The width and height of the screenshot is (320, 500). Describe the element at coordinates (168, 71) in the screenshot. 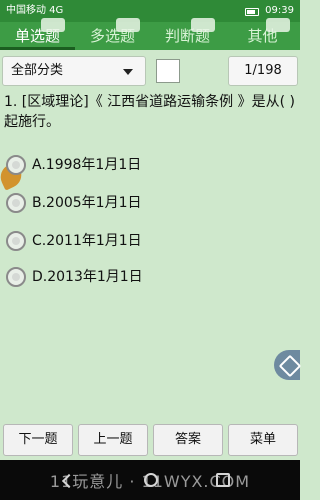

I see `bookmark-checkbox` at that location.